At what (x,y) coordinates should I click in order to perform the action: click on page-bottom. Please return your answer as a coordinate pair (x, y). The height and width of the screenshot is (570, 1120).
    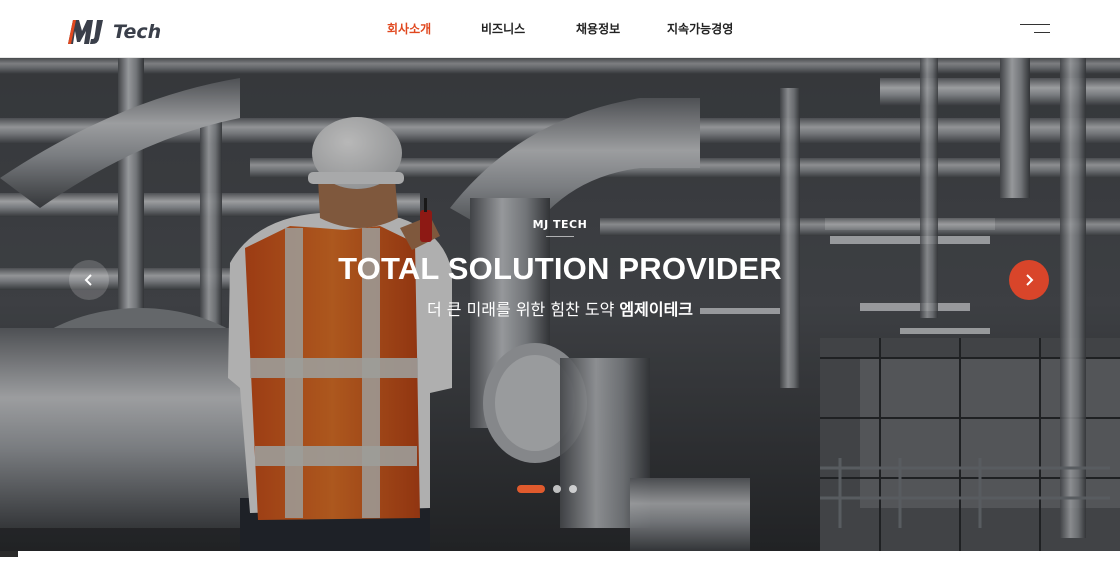
    Looking at the image, I should click on (560, 560).